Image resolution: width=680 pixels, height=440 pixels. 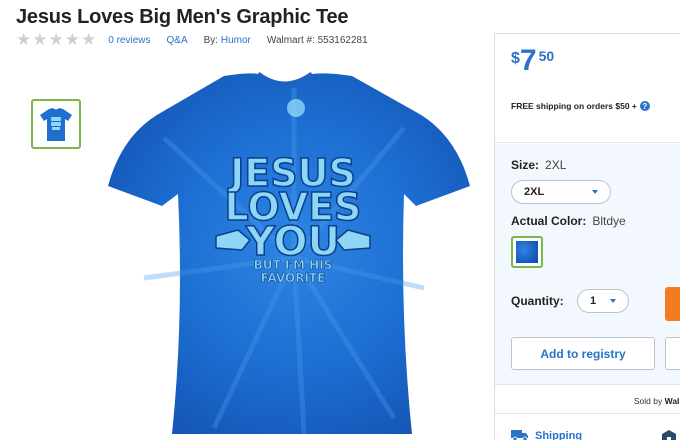 I want to click on add-to-cart-button, so click(x=672, y=304).